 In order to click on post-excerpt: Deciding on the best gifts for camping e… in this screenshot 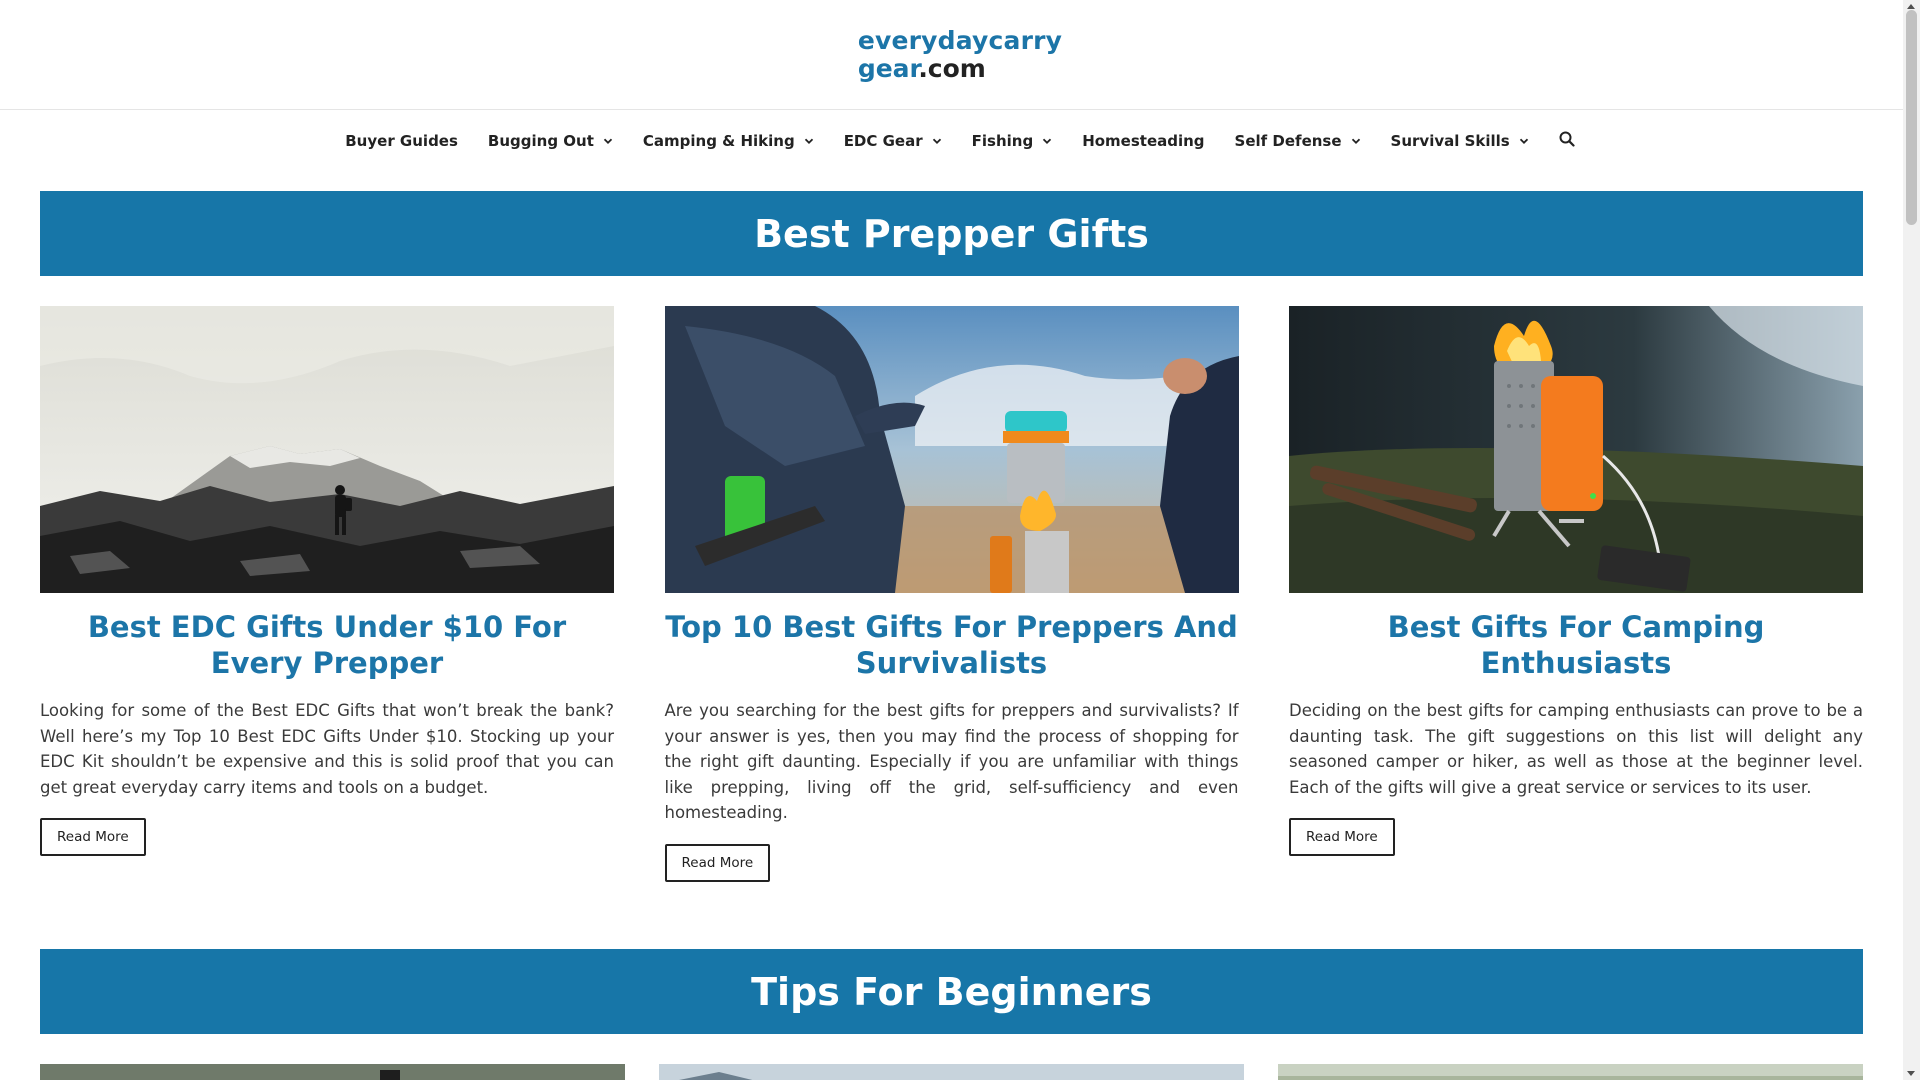, I will do `click(1576, 749)`.